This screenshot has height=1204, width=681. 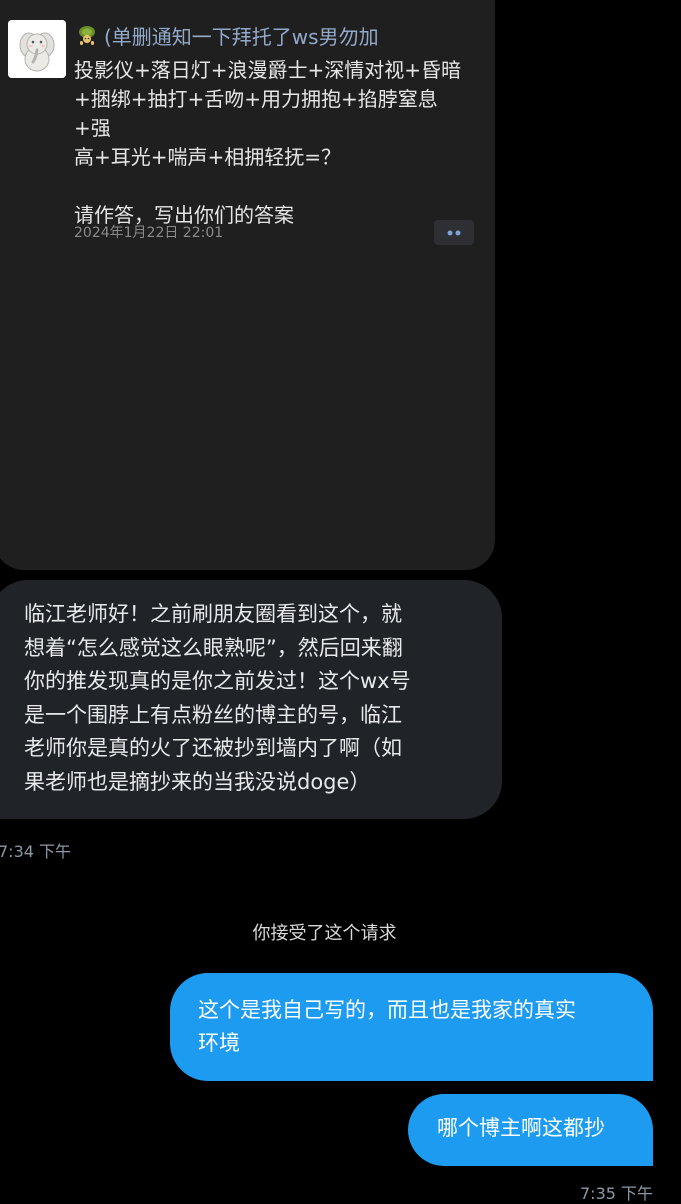 I want to click on post-line: 投影仪+落日灯+浪漫爵士+深情对视+昏暗, so click(x=268, y=70).